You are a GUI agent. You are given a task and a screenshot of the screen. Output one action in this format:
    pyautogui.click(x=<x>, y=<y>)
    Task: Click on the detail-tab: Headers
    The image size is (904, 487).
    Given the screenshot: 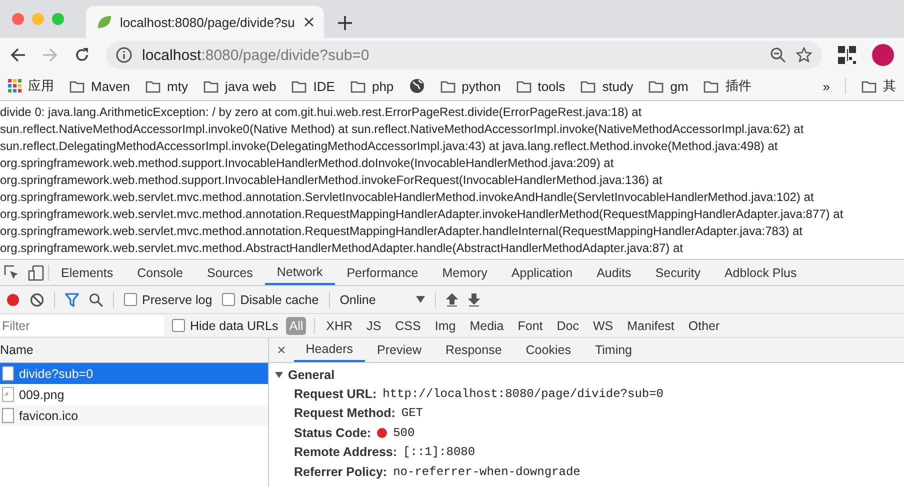 What is the action you would take?
    pyautogui.click(x=330, y=350)
    